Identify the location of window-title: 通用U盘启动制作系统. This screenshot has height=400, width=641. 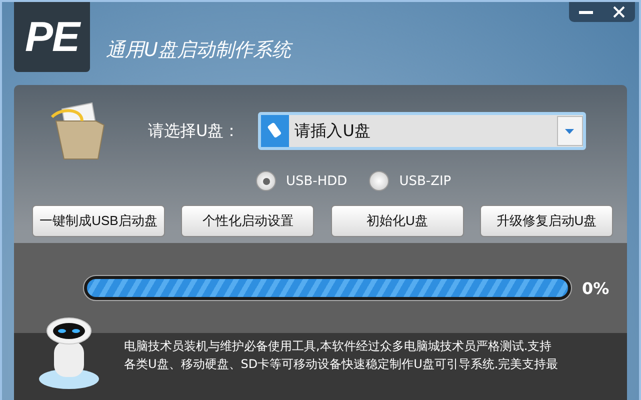
(198, 50).